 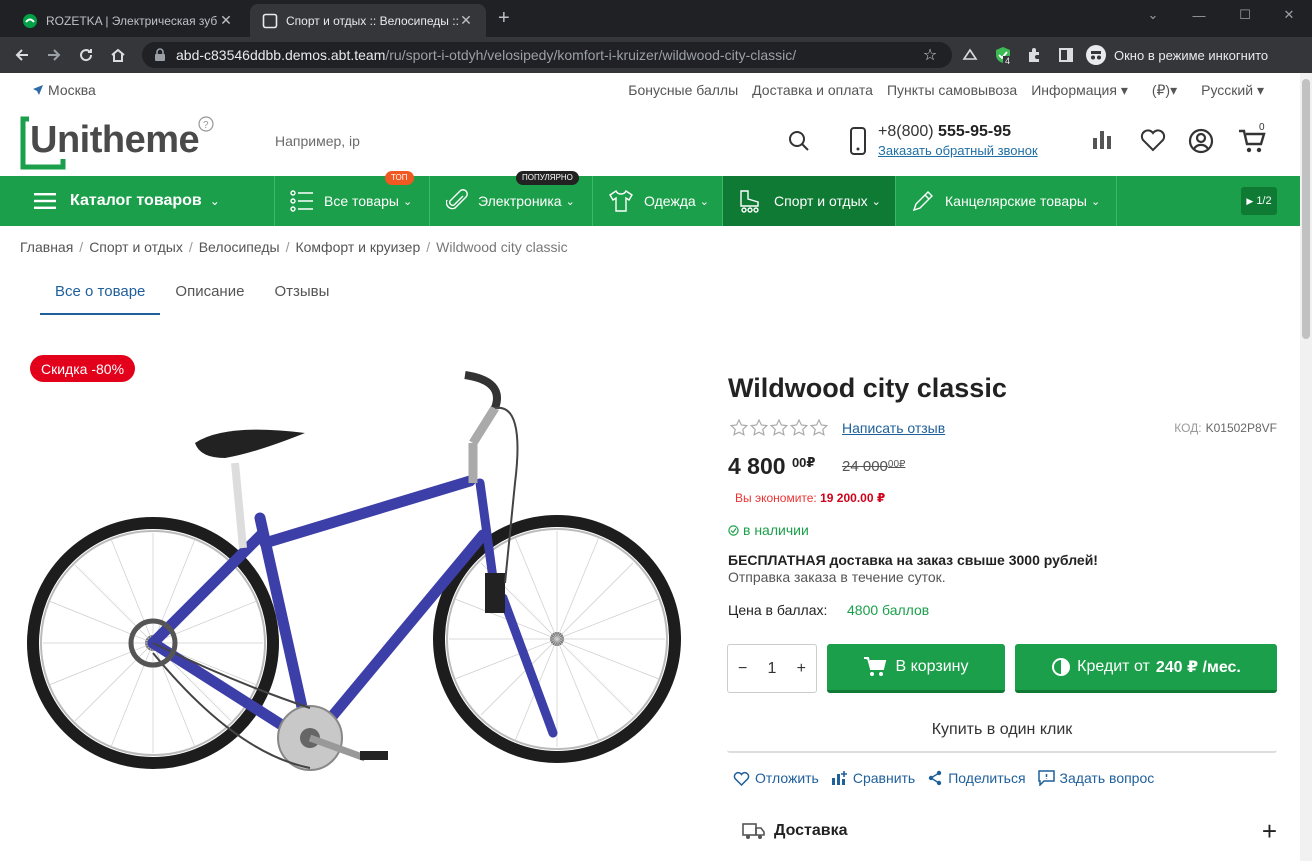 I want to click on close-window-icon: ✕, so click(x=1289, y=15).